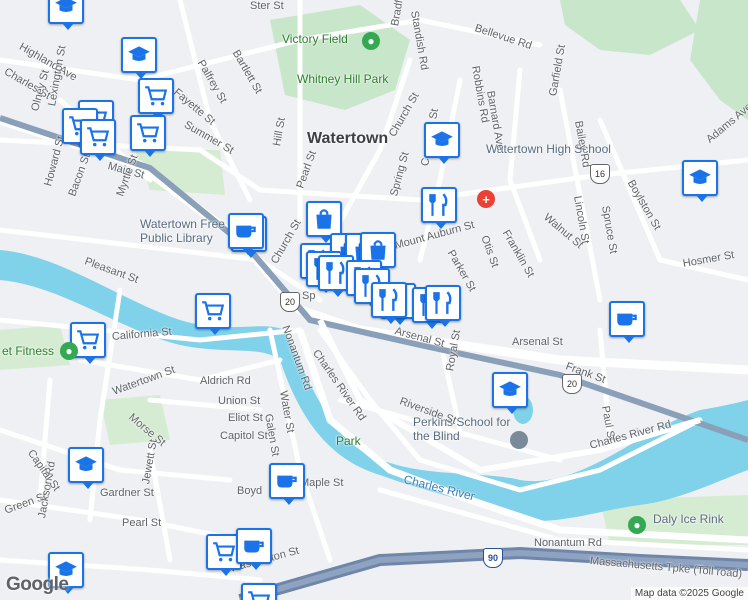 The width and height of the screenshot is (748, 600). I want to click on street-label: Arsenal St, so click(537, 342).